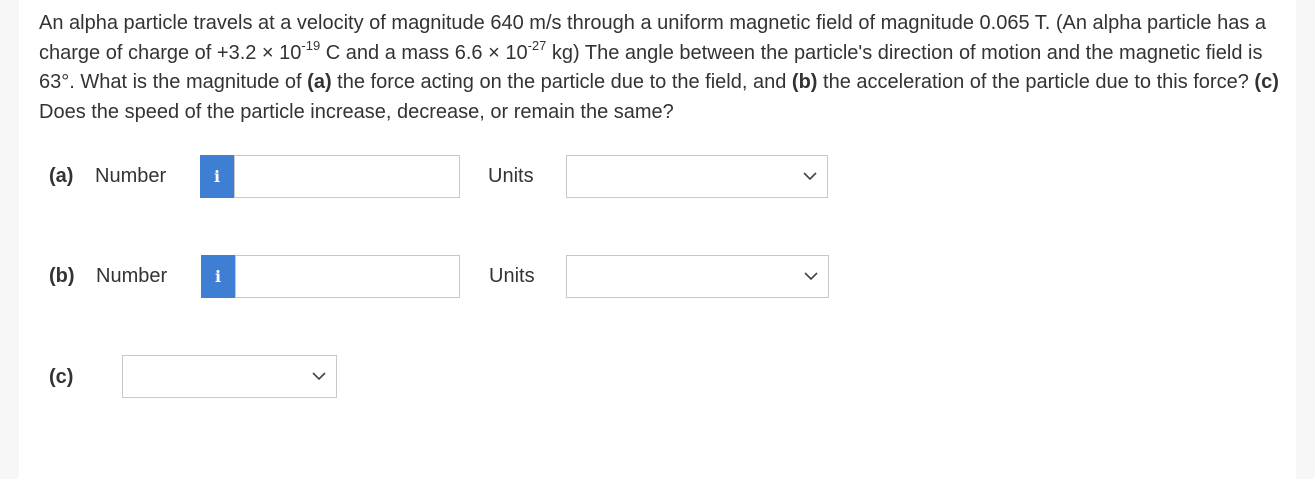 This screenshot has width=1315, height=479. I want to click on part-b-number-label: Number, so click(132, 276).